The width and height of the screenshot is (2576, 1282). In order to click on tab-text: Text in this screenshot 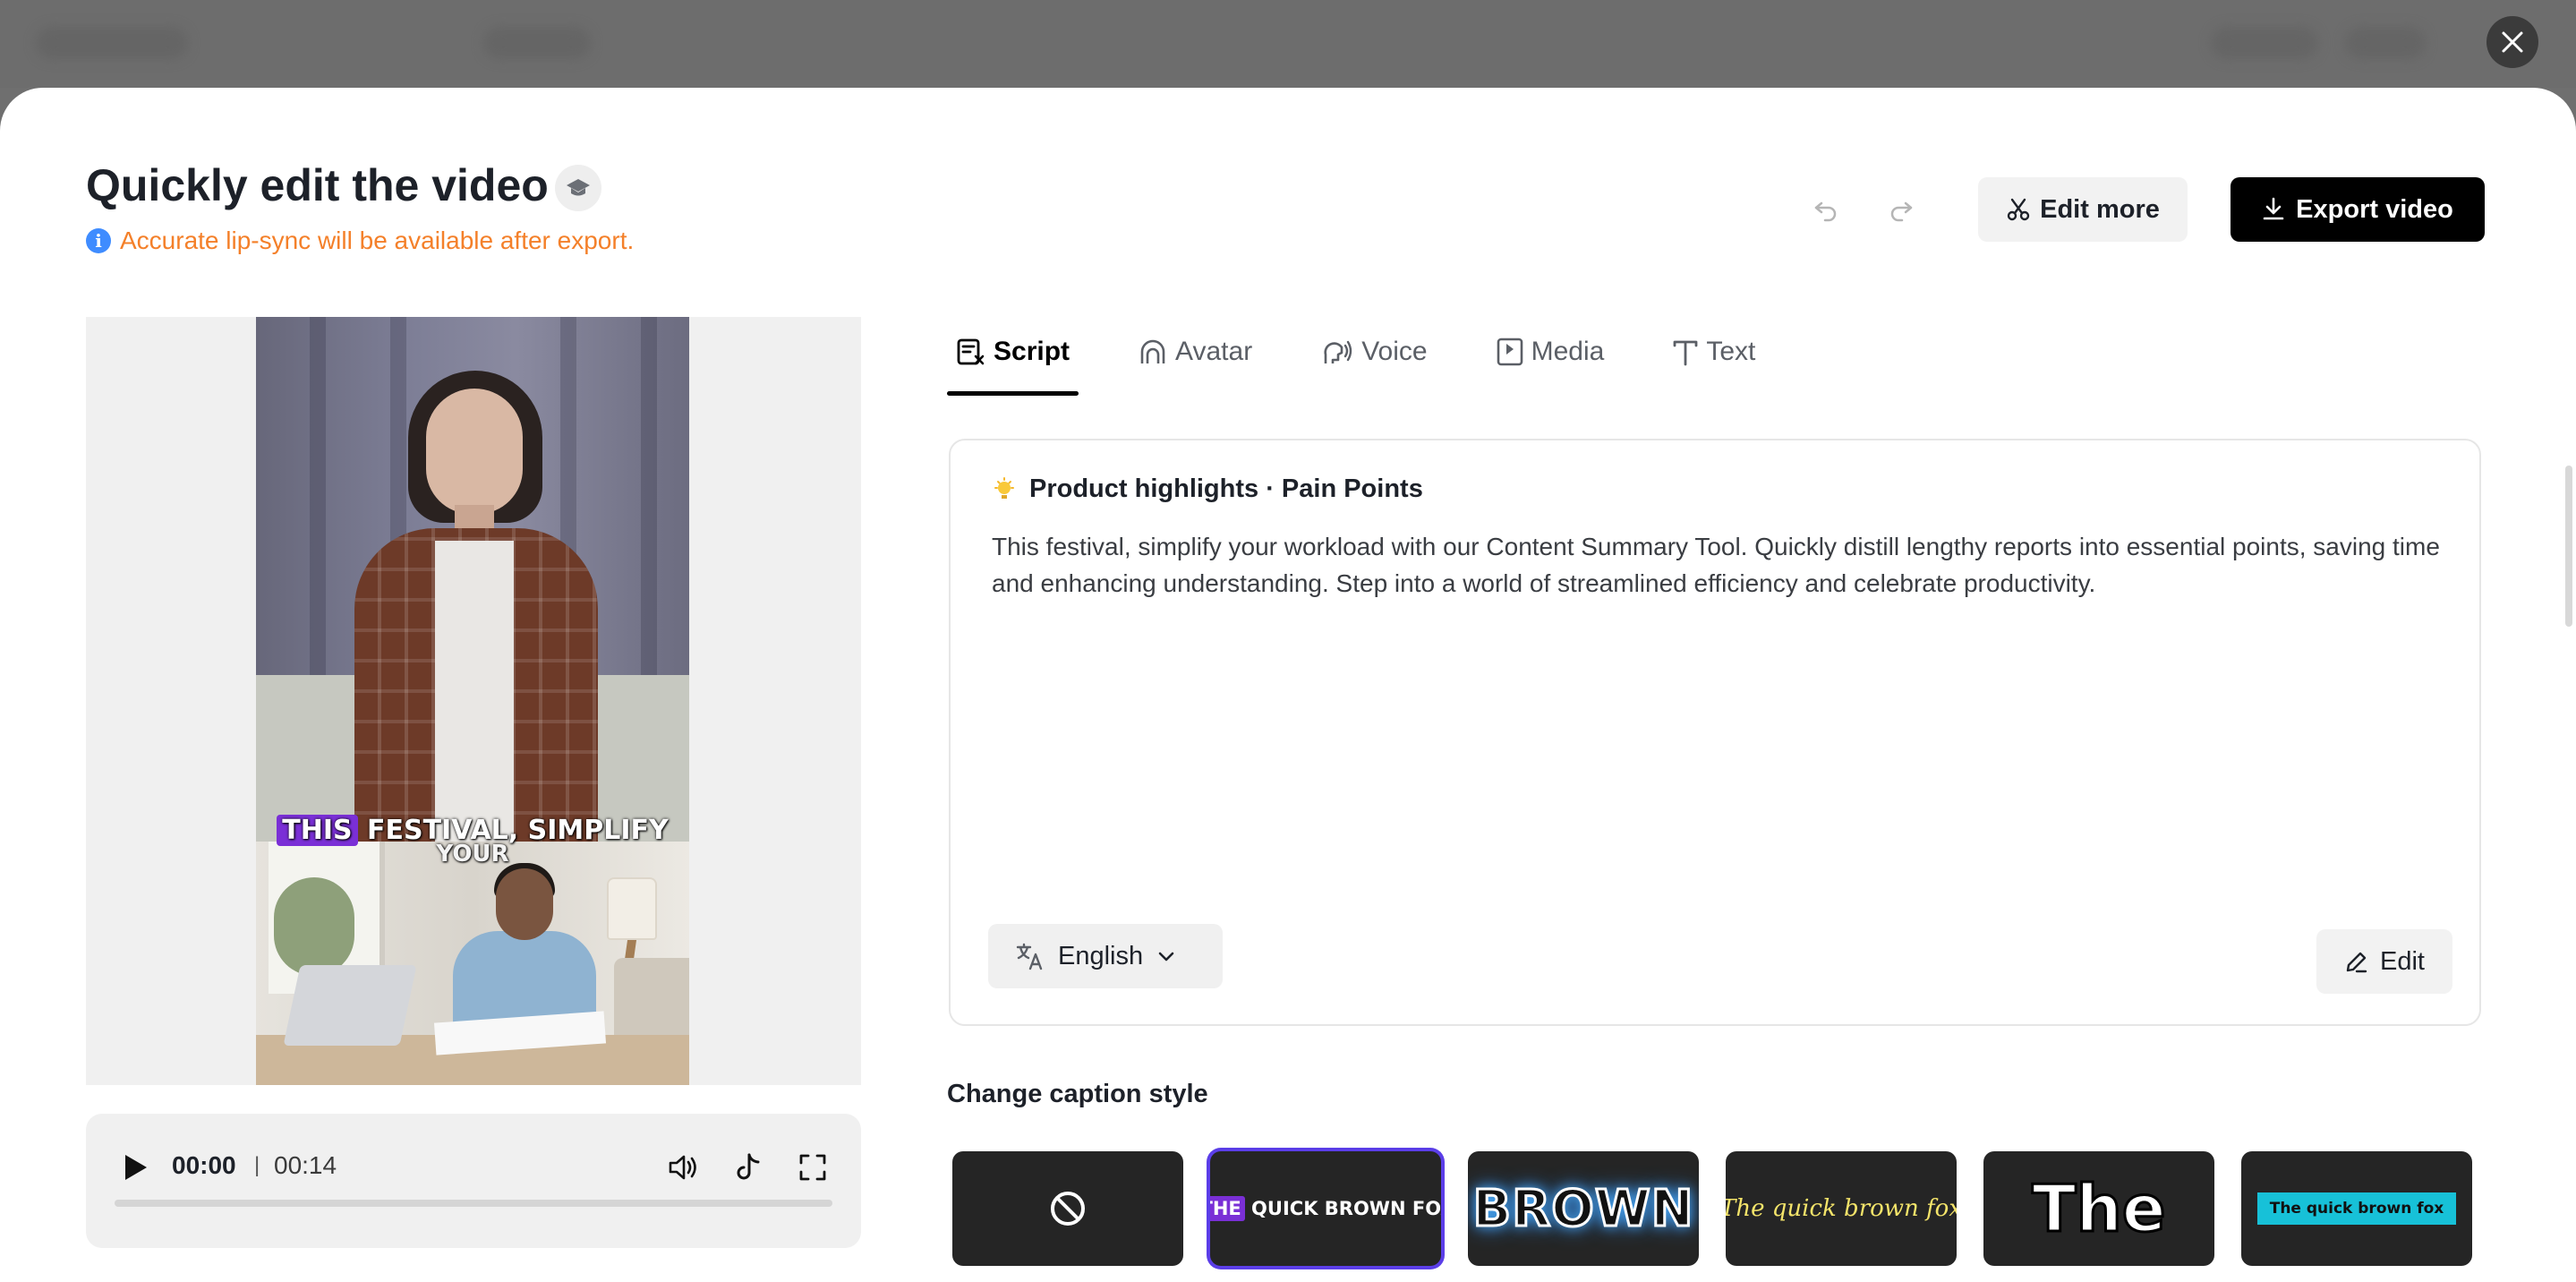, I will do `click(1713, 351)`.